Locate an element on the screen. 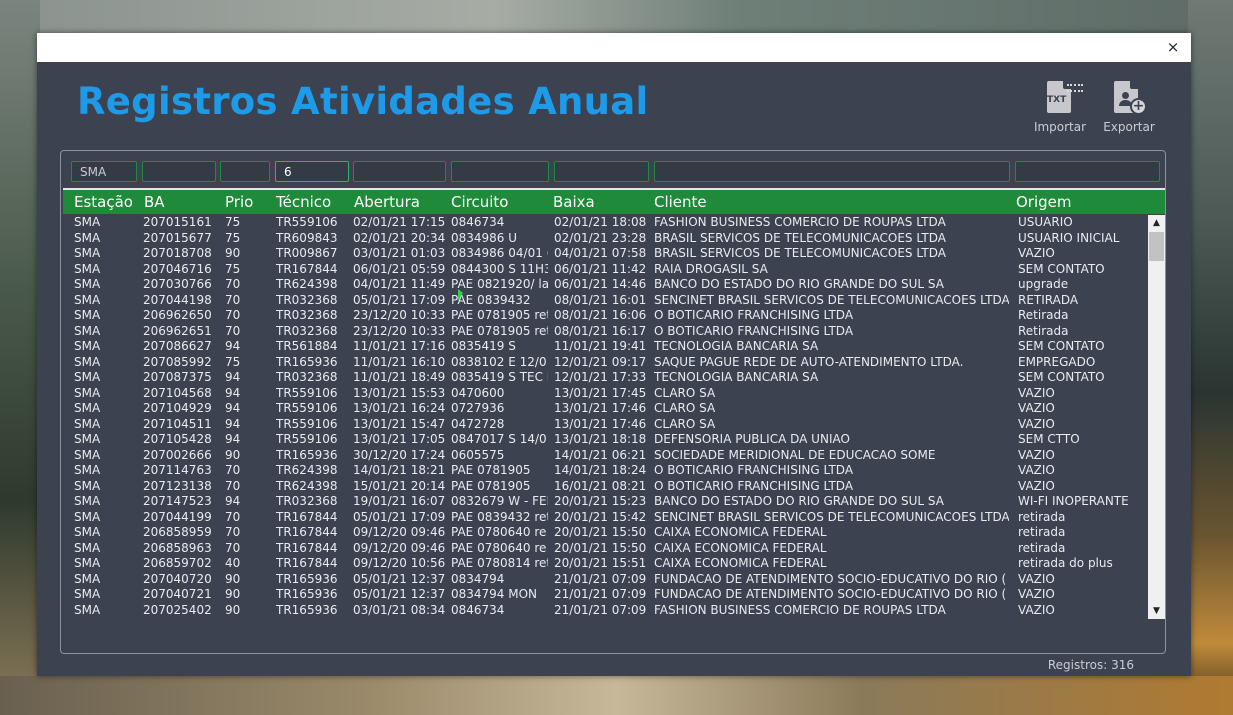  scroll-up-button: ▲ is located at coordinates (1156, 223).